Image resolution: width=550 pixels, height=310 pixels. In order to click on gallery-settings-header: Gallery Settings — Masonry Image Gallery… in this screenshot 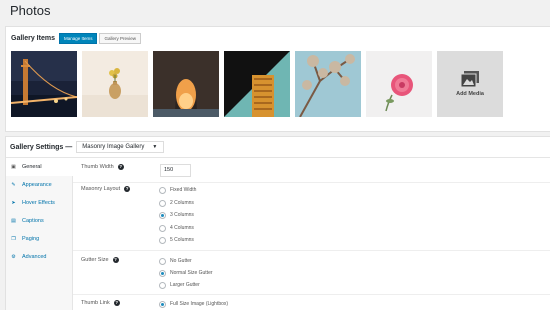, I will do `click(278, 147)`.